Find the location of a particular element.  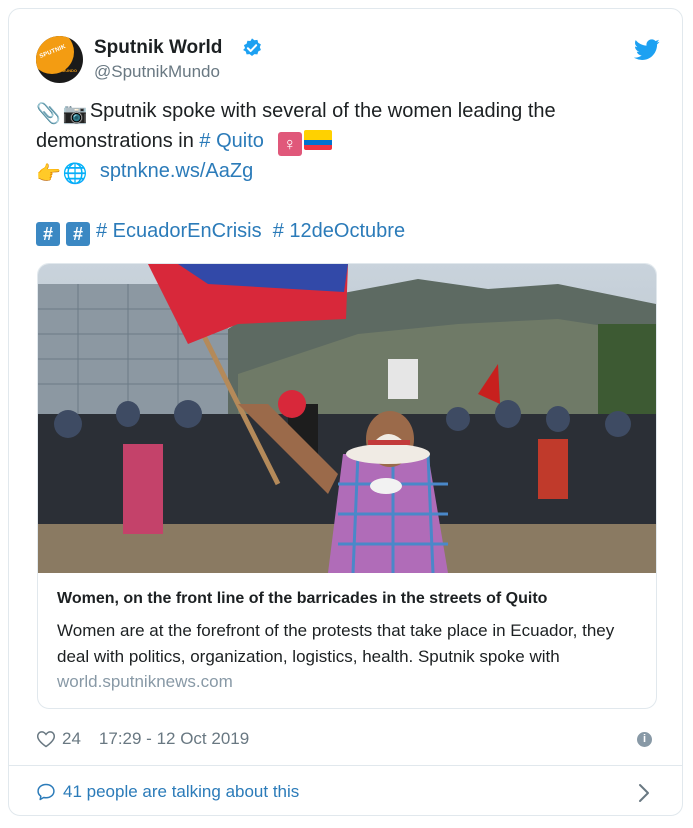

tweet-text-line-2: demonstrations in # Quito ♀ is located at coordinates (184, 143).